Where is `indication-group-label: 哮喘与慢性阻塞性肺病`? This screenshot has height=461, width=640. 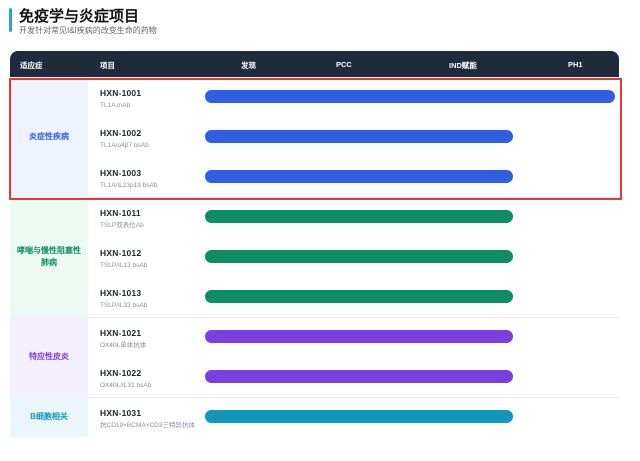 indication-group-label: 哮喘与慢性阻塞性肺病 is located at coordinates (49, 257).